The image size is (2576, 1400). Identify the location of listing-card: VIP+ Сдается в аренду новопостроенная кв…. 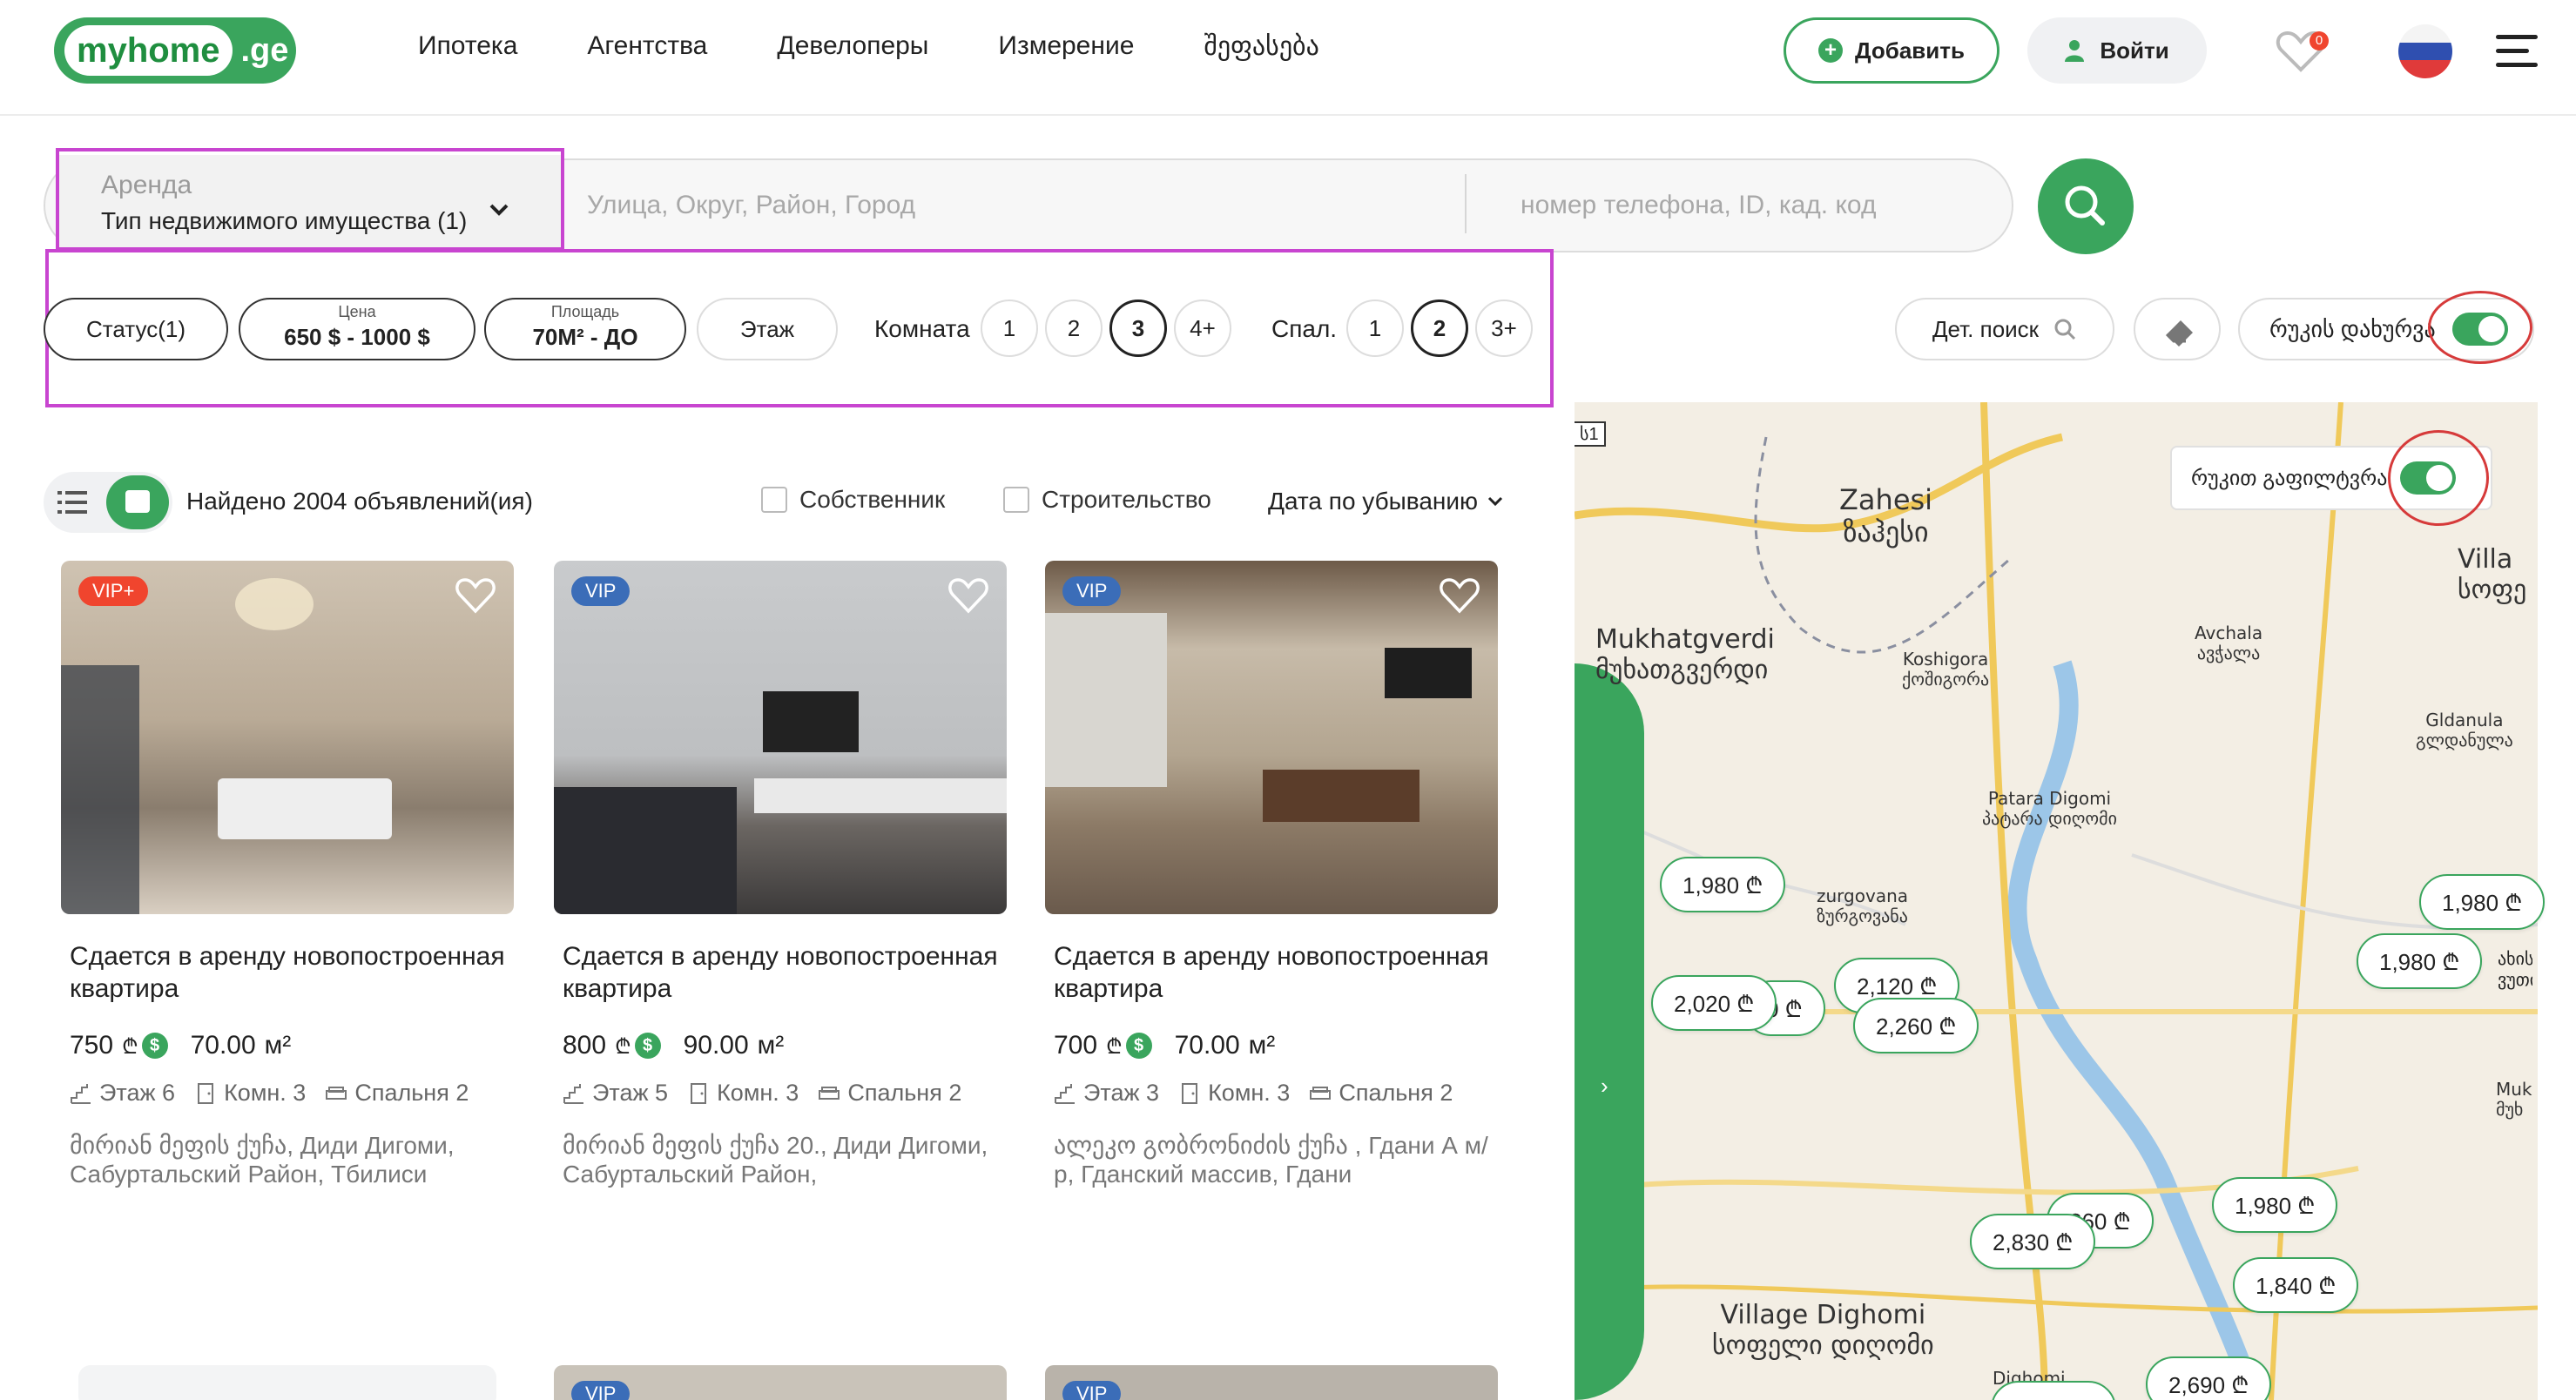
(288, 875).